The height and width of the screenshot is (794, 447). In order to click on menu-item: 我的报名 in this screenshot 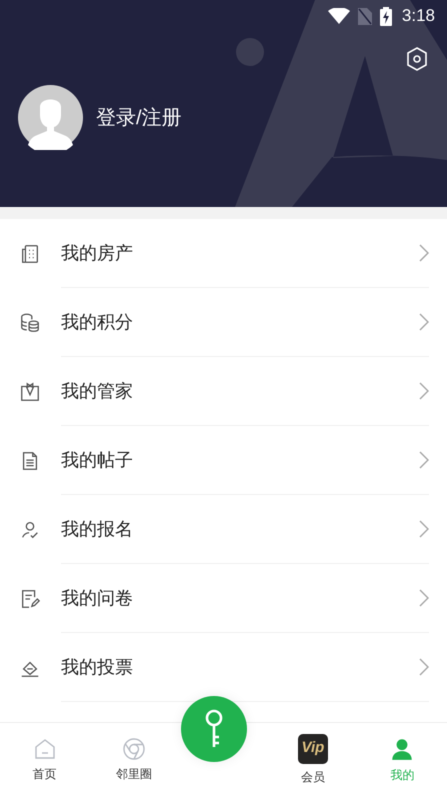, I will do `click(223, 529)`.